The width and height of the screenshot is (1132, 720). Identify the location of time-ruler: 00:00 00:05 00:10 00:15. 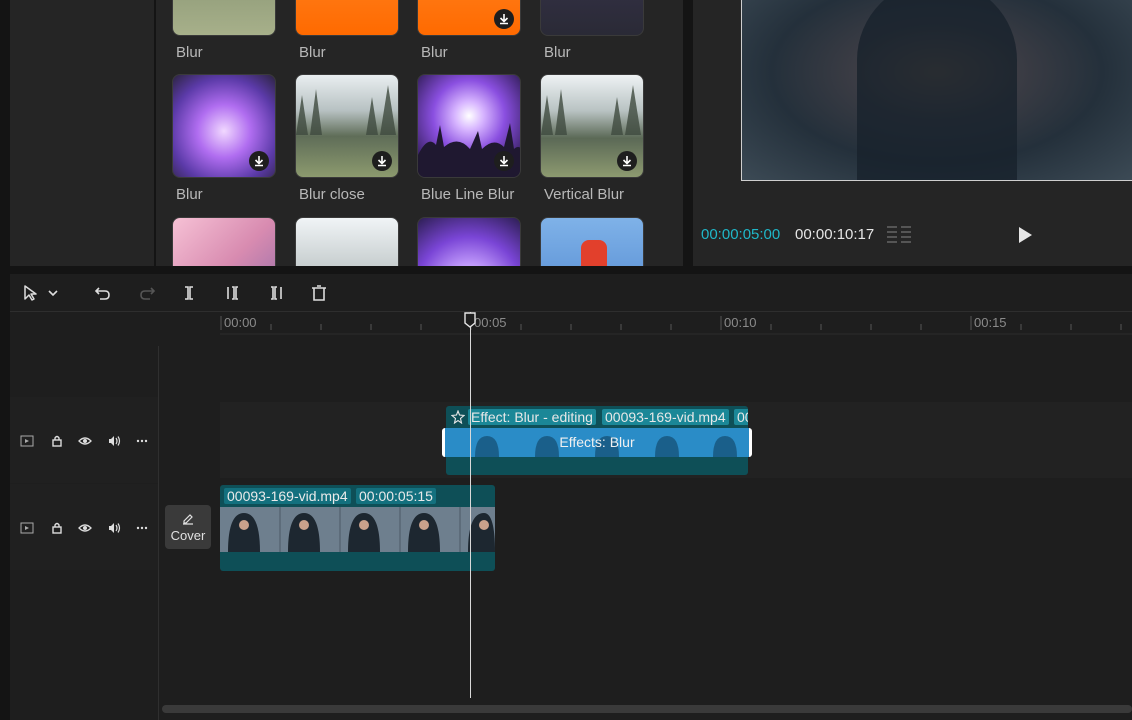
(571, 325).